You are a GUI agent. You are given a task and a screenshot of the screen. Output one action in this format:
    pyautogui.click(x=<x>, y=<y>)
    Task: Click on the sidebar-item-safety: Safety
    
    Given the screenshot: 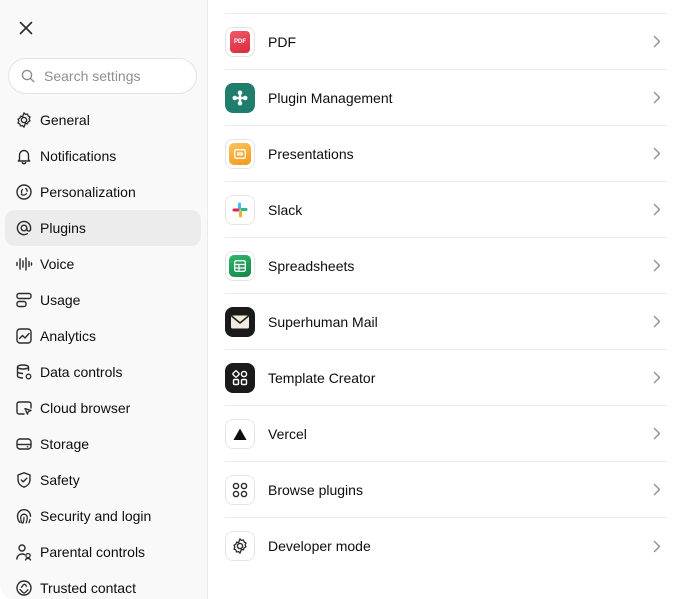 What is the action you would take?
    pyautogui.click(x=103, y=480)
    